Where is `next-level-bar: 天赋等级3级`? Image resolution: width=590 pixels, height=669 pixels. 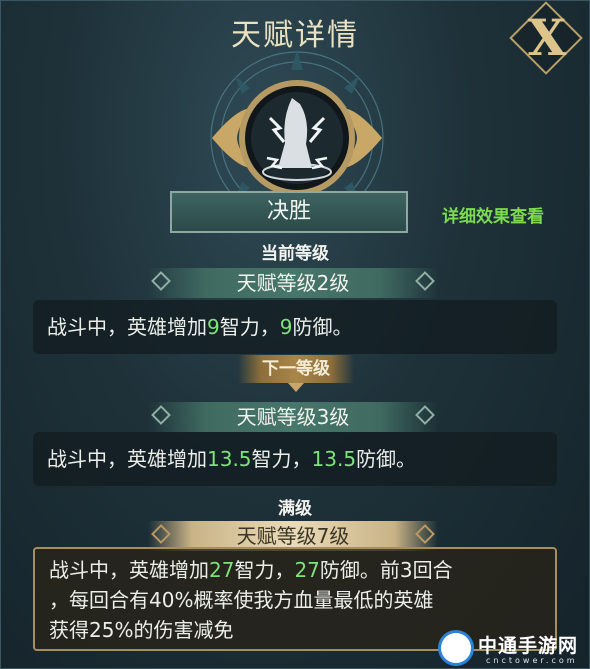
next-level-bar: 天赋等级3级 is located at coordinates (293, 417).